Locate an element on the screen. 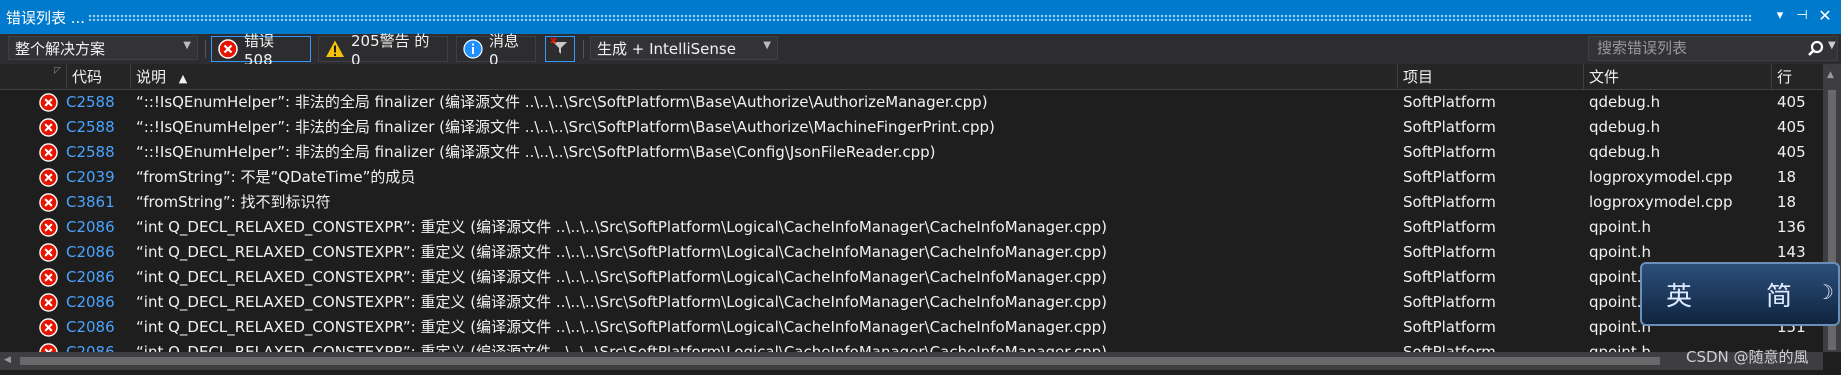 The height and width of the screenshot is (375, 1841). search-input: 搜索错误列表 is located at coordinates (1713, 48).